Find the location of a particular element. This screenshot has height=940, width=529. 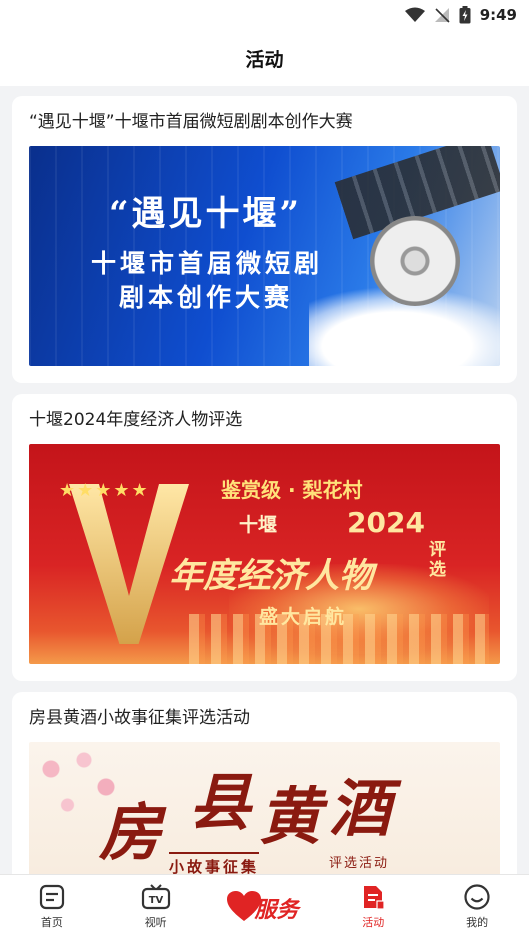

stars-icon: ★★★★★ is located at coordinates (104, 490).